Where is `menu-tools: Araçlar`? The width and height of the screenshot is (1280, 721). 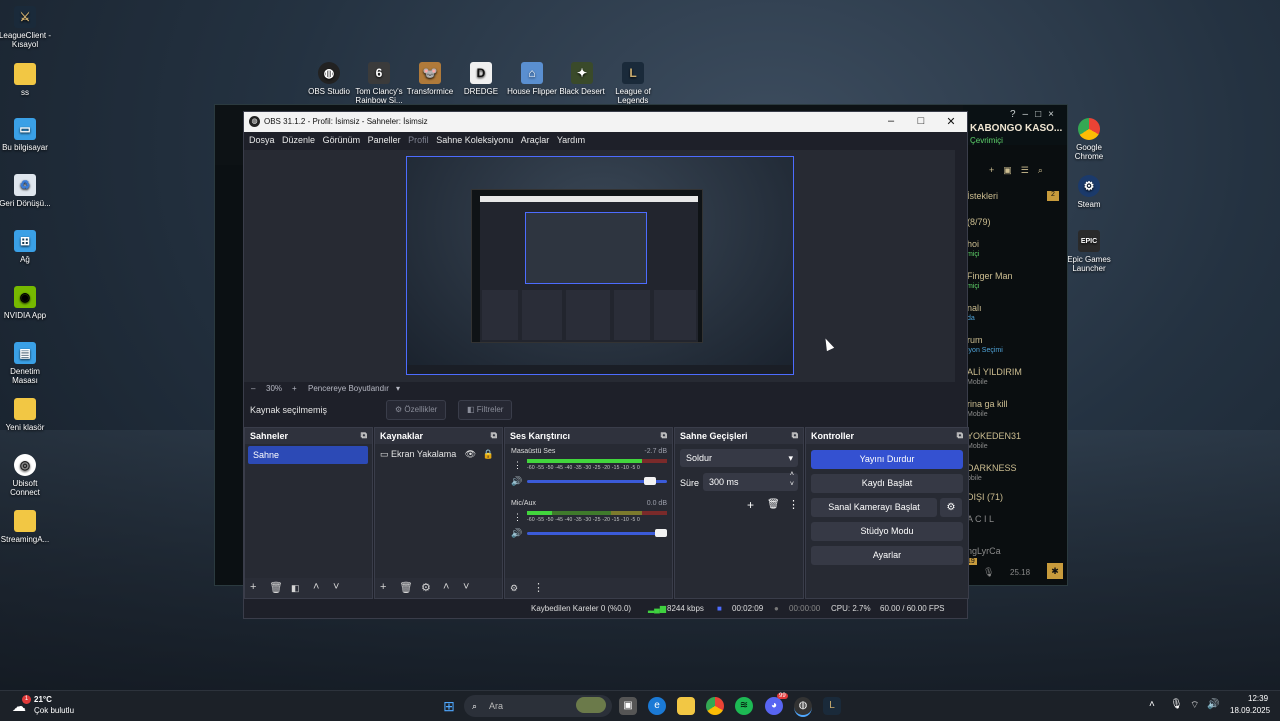
menu-tools: Araçlar is located at coordinates (535, 140).